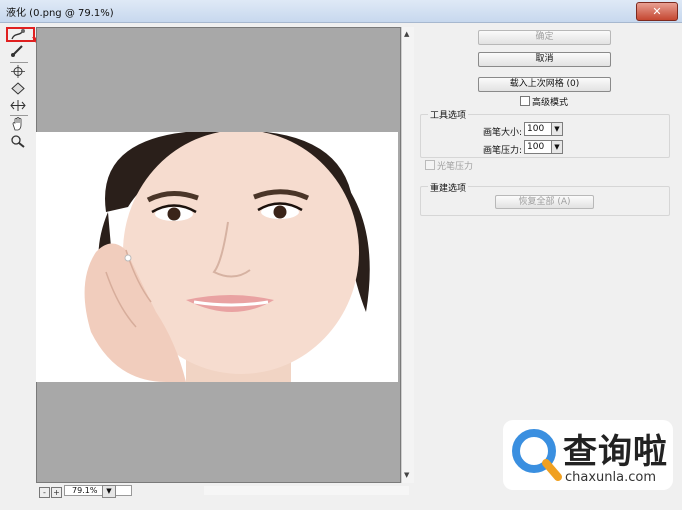 The width and height of the screenshot is (682, 510). Describe the element at coordinates (60, 13) in the screenshot. I see `window-title: 液化 (0.png @ 79.1%)` at that location.